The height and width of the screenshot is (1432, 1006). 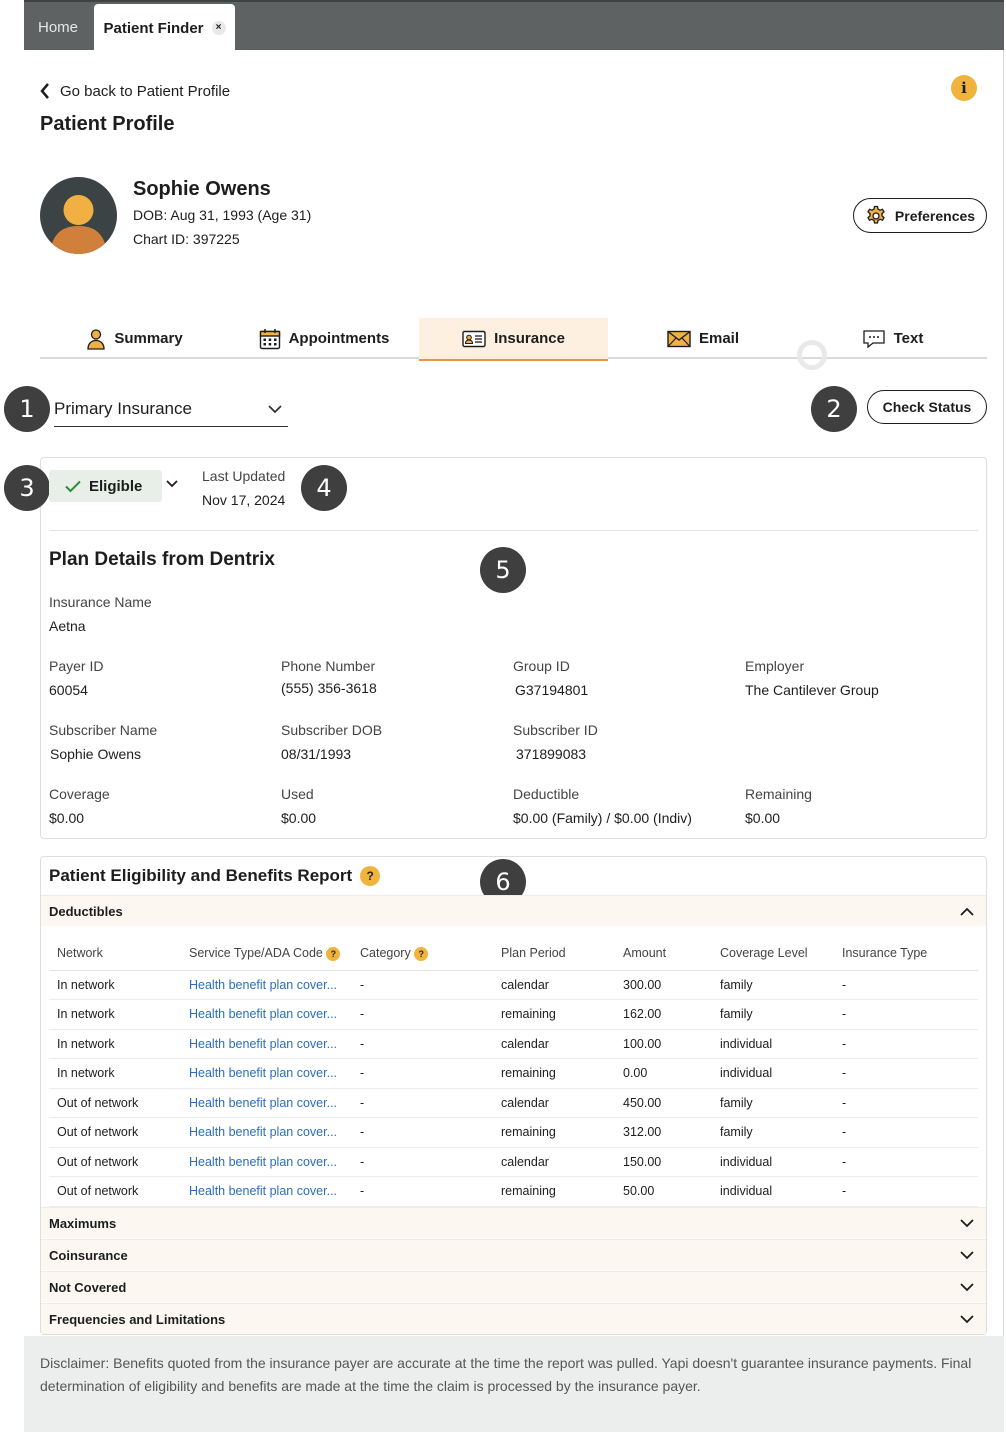 I want to click on cell-amount: 0.00, so click(x=663, y=1073).